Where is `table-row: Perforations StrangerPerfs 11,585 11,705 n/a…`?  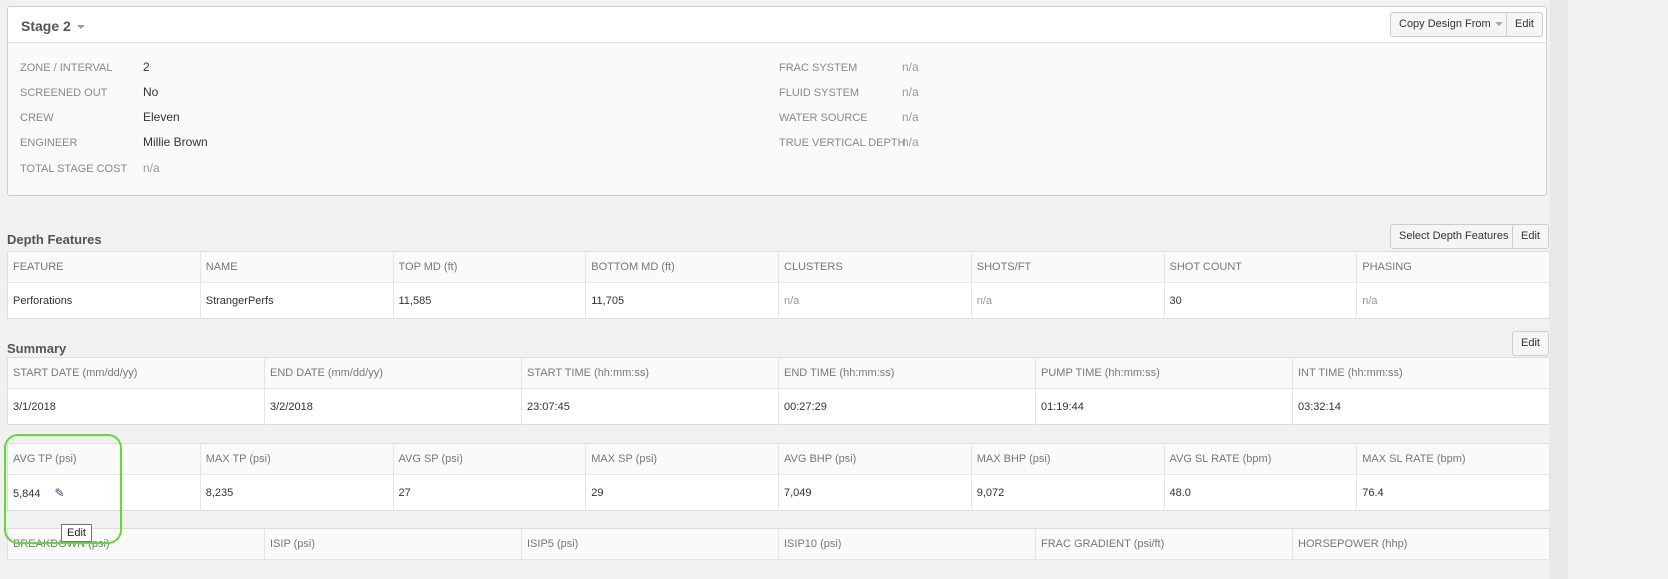 table-row: Perforations StrangerPerfs 11,585 11,705 n/a… is located at coordinates (778, 300).